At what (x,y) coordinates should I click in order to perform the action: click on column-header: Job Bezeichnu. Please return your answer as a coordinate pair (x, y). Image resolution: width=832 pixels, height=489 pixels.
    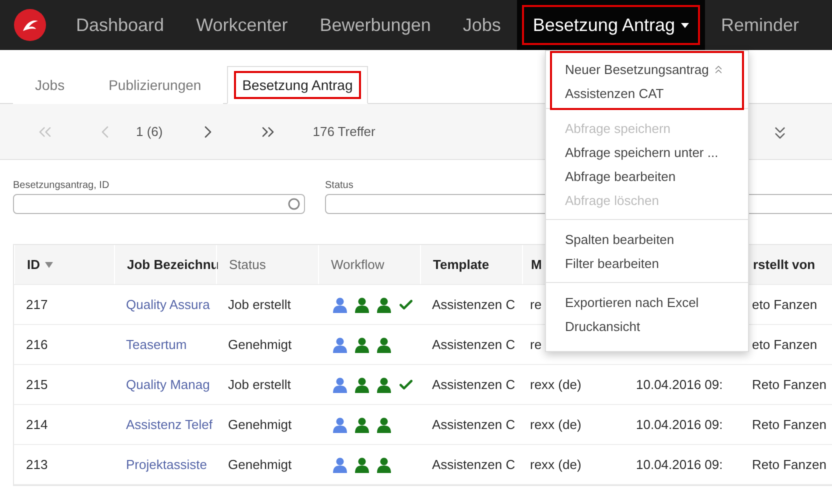
    Looking at the image, I should click on (165, 264).